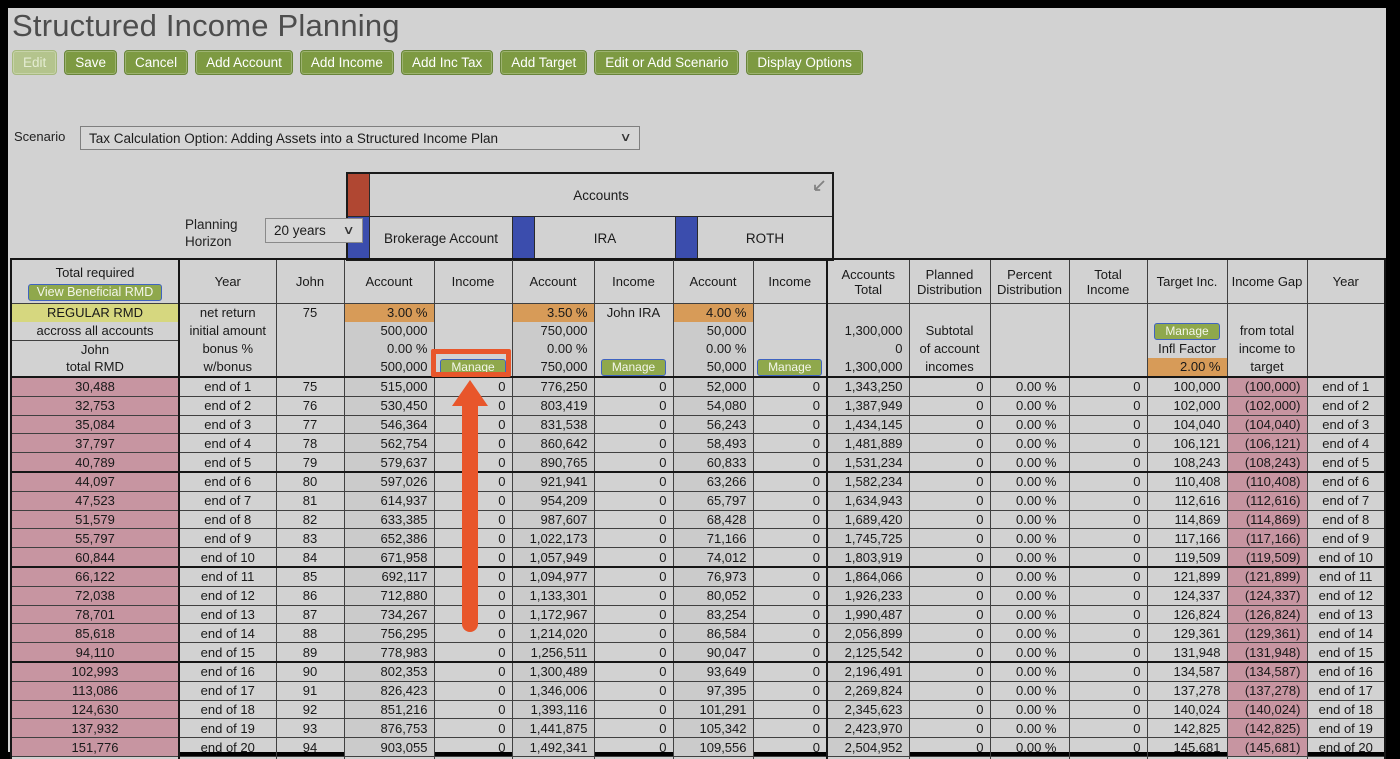 The image size is (1400, 759). Describe the element at coordinates (553, 671) in the screenshot. I see `cell: 1,300,489` at that location.